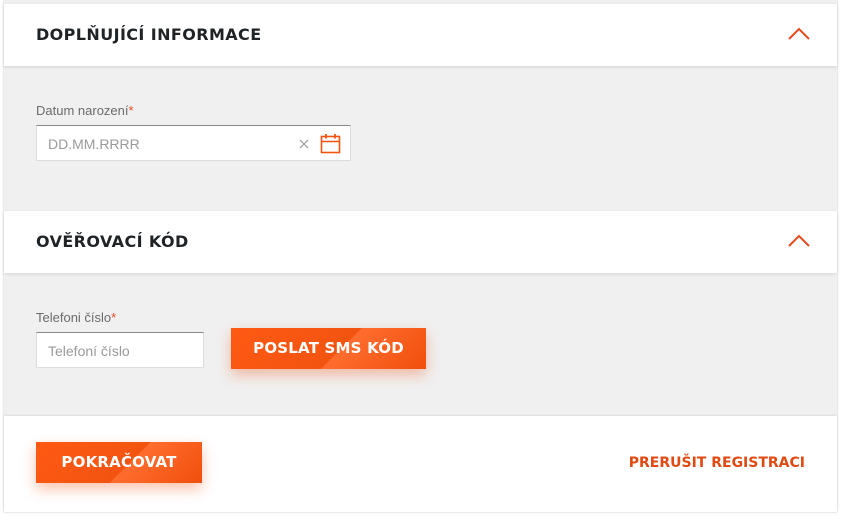  What do you see at coordinates (119, 462) in the screenshot?
I see `continue-button: POKRAČOVAT` at bounding box center [119, 462].